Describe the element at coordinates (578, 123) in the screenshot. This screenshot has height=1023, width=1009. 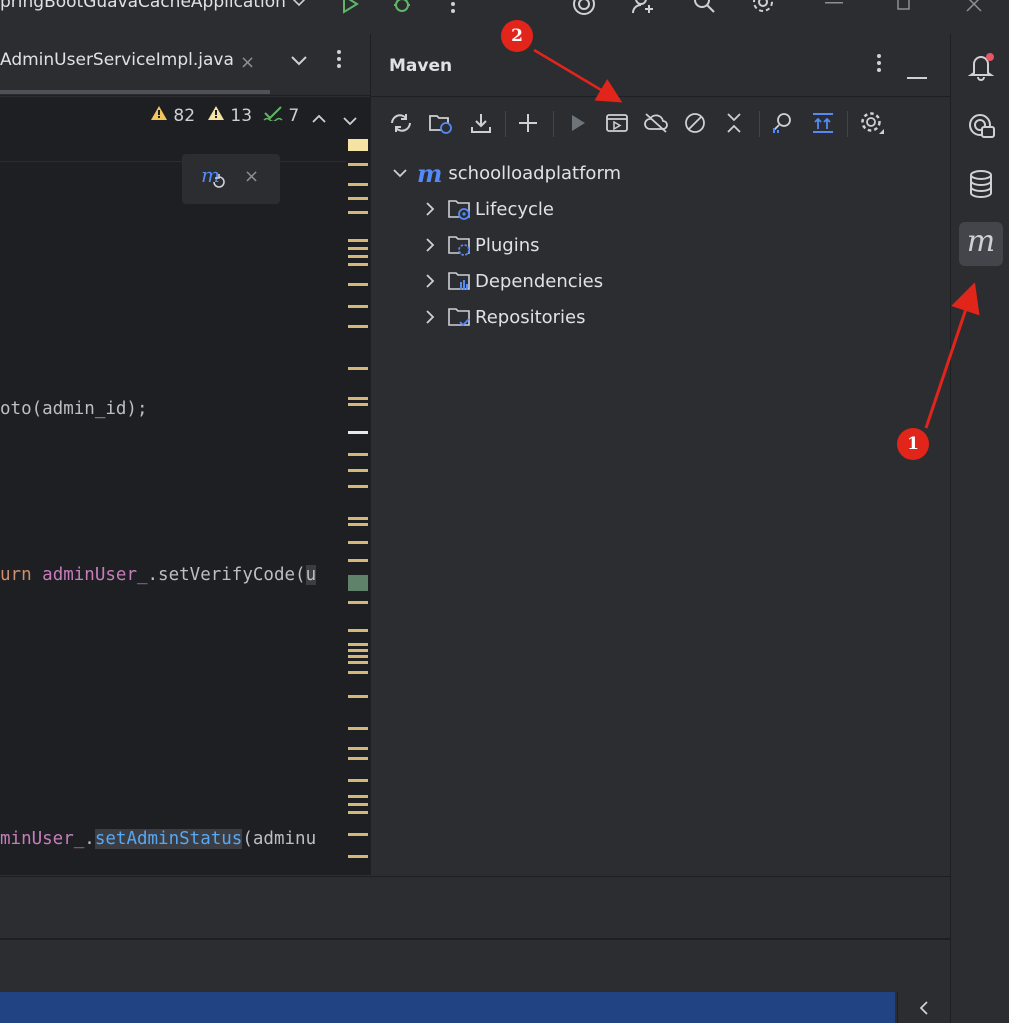
I see `run-maven-build-icon` at that location.